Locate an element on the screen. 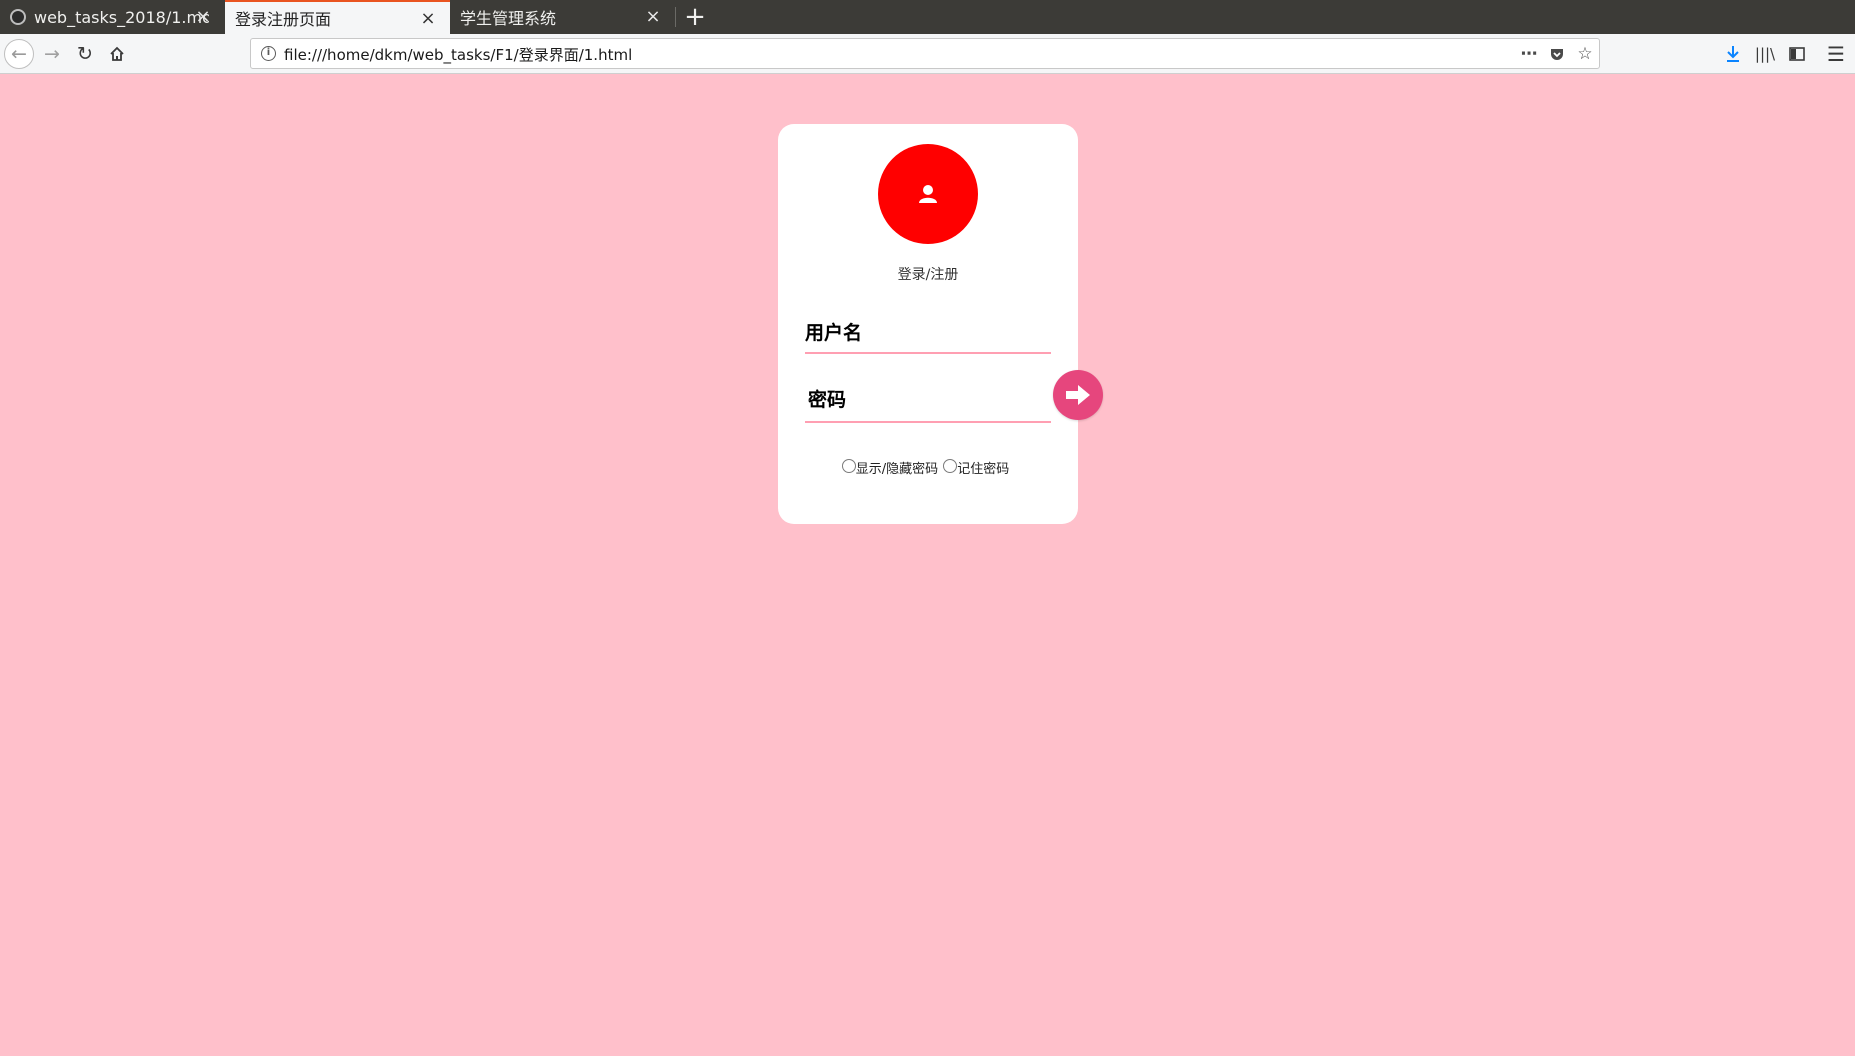 This screenshot has height=1056, width=1855. remember-password-radio is located at coordinates (950, 465).